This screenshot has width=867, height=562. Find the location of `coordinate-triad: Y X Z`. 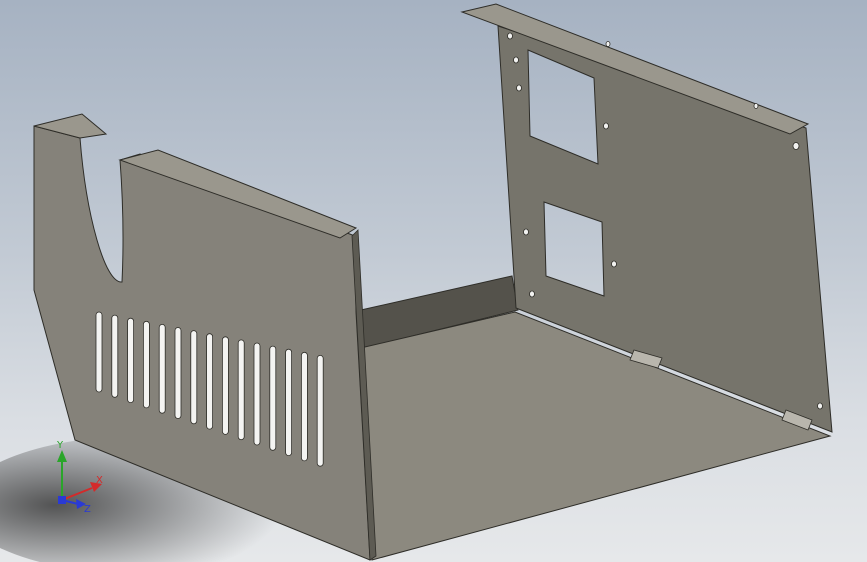

coordinate-triad: Y X Z is located at coordinates (79, 477).